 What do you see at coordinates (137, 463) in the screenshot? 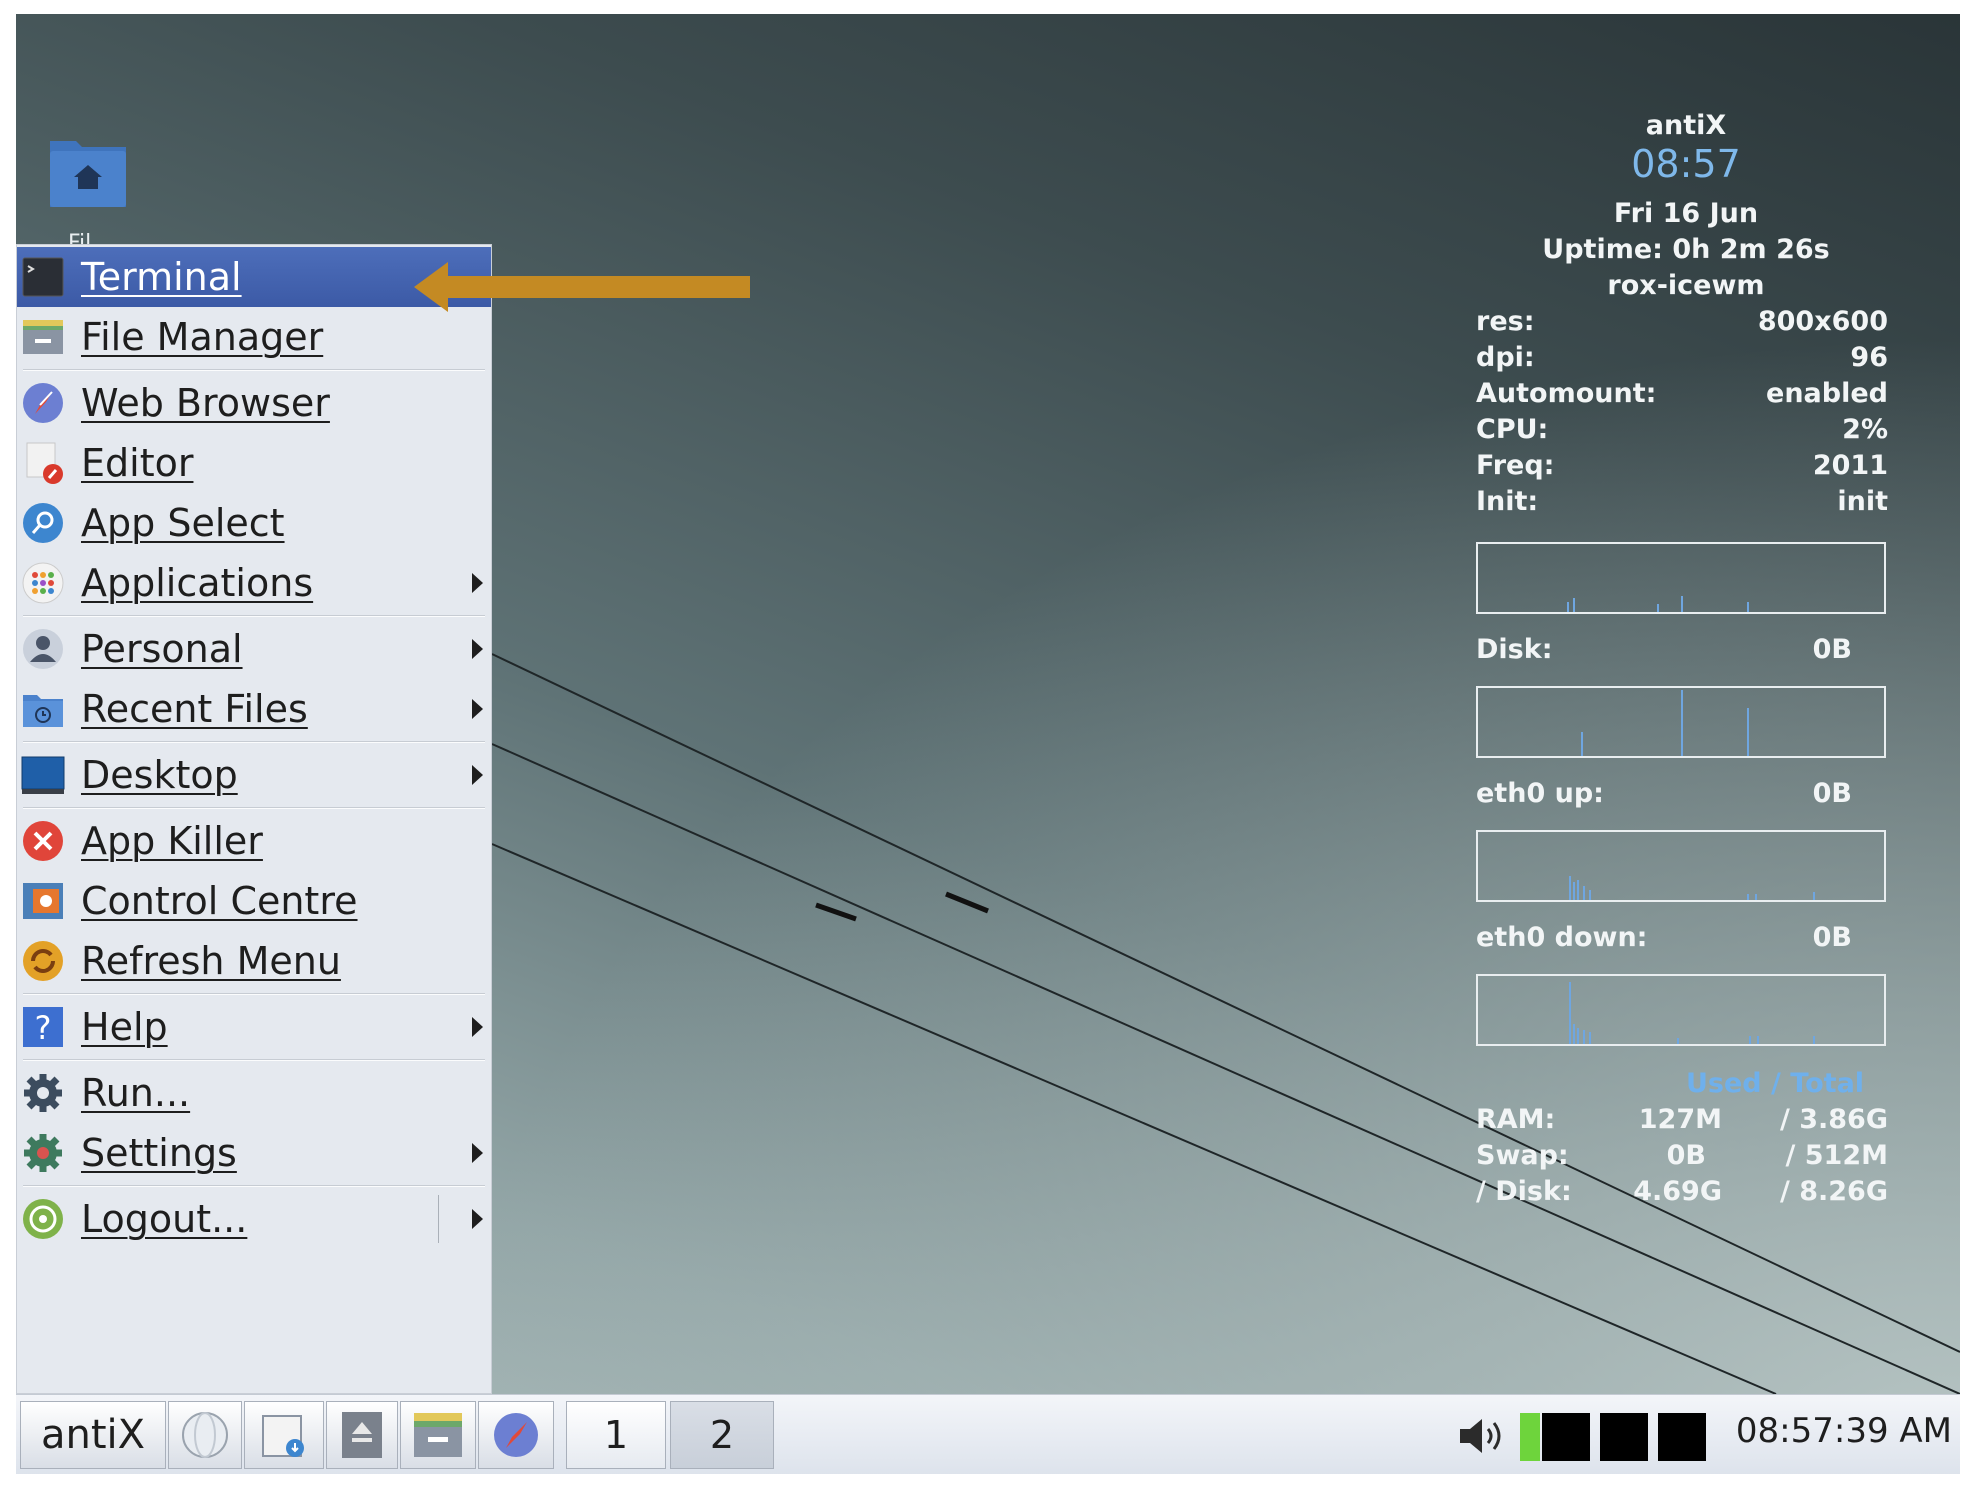
I see `menu-item-label: Editor` at bounding box center [137, 463].